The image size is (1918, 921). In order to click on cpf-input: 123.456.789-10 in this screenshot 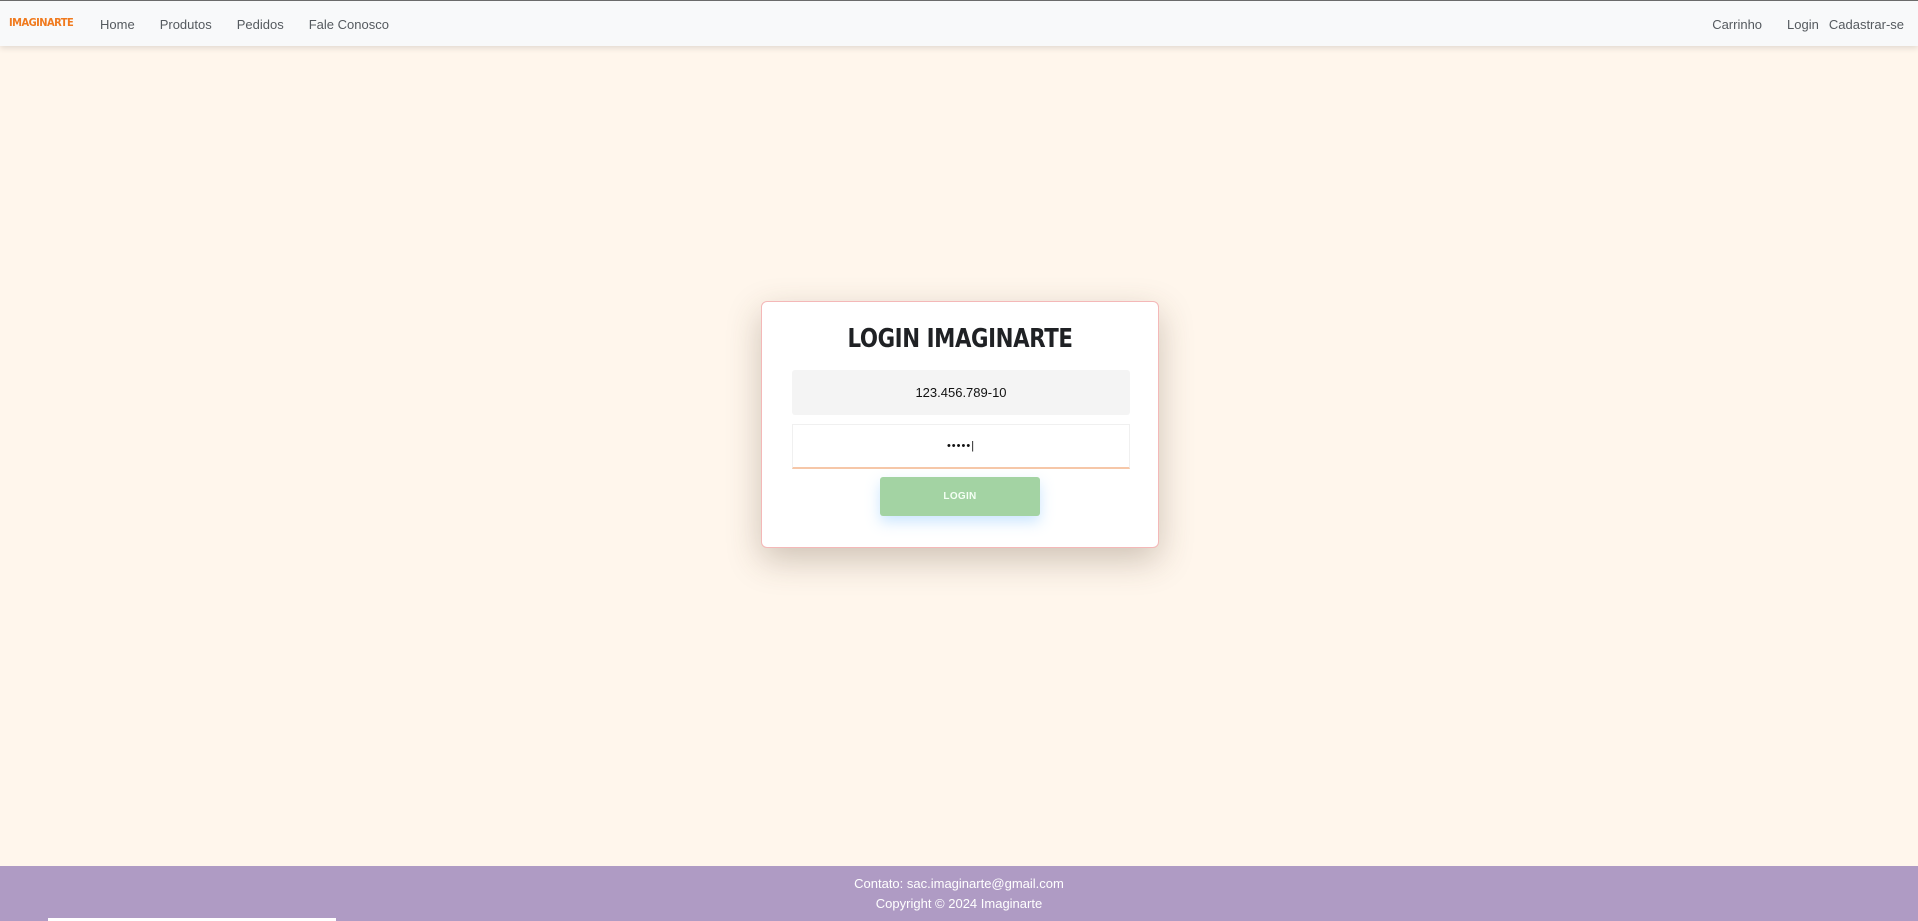, I will do `click(961, 392)`.